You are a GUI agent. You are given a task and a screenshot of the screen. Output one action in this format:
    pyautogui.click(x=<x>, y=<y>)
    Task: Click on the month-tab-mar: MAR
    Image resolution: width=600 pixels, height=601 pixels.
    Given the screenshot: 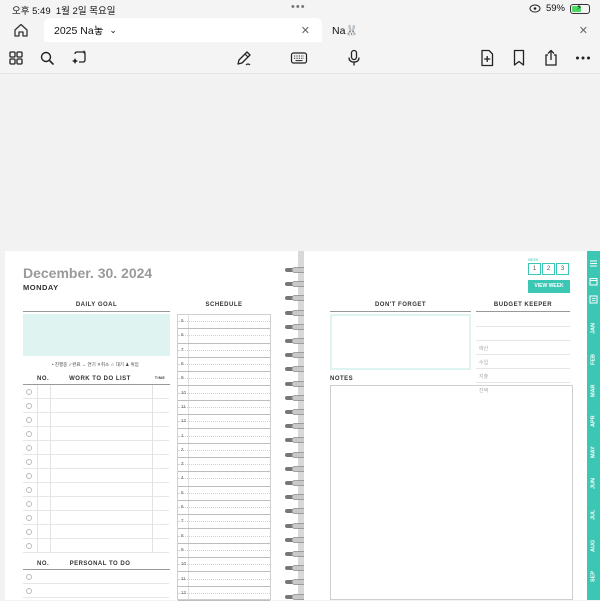 What is the action you would take?
    pyautogui.click(x=593, y=390)
    